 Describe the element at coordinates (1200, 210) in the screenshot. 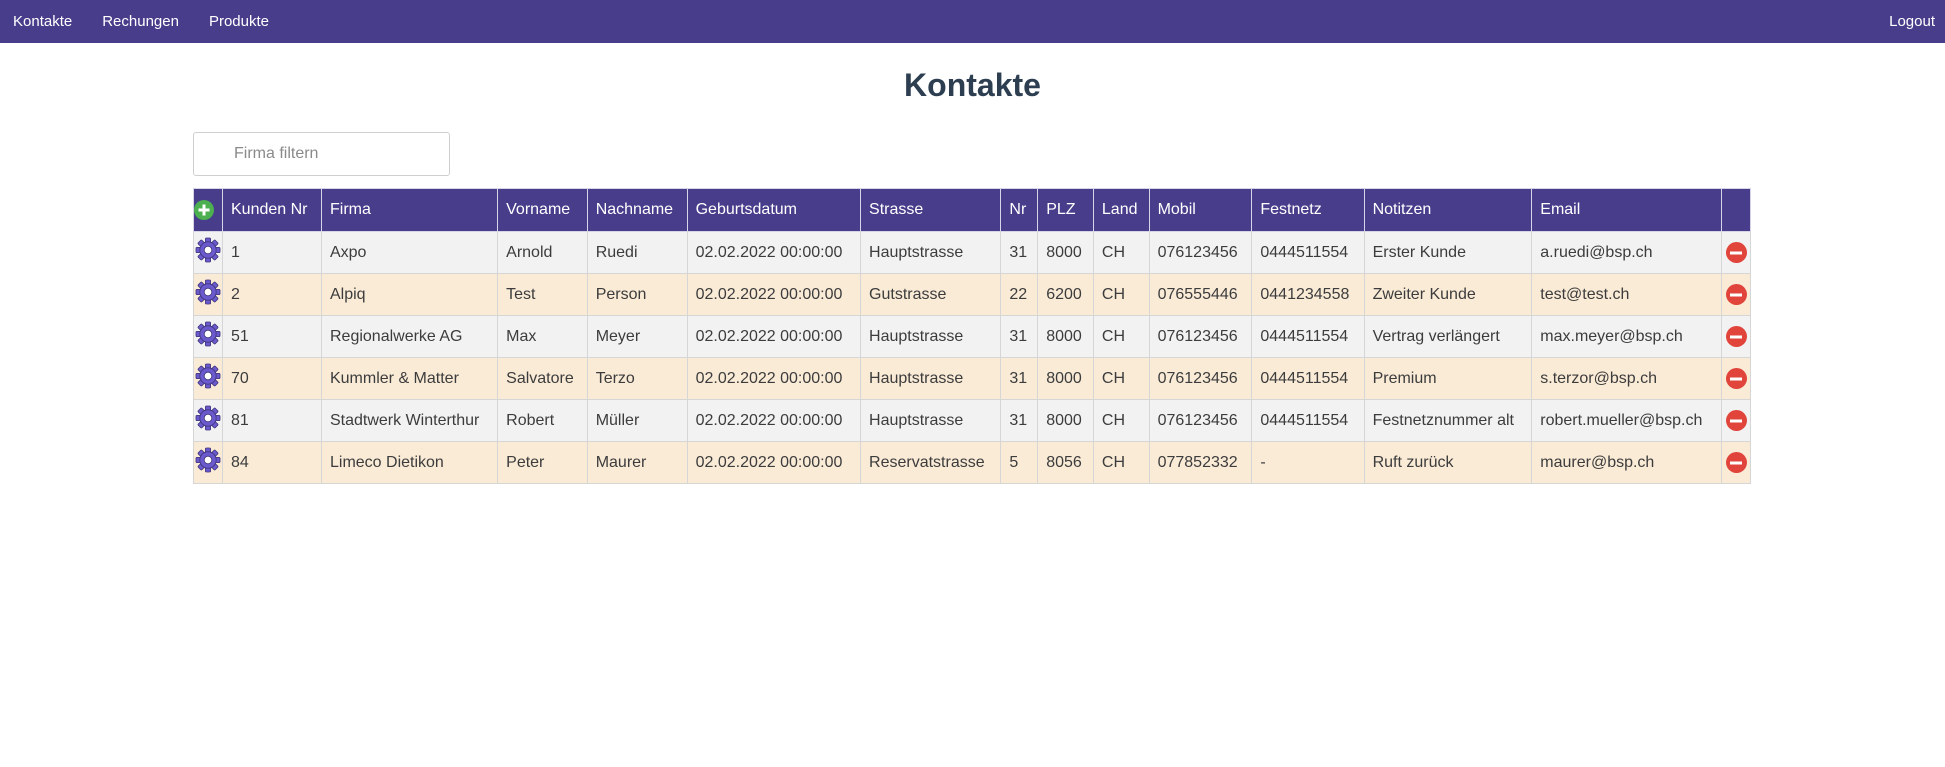

I see `column-header-mobil: Mobil` at that location.